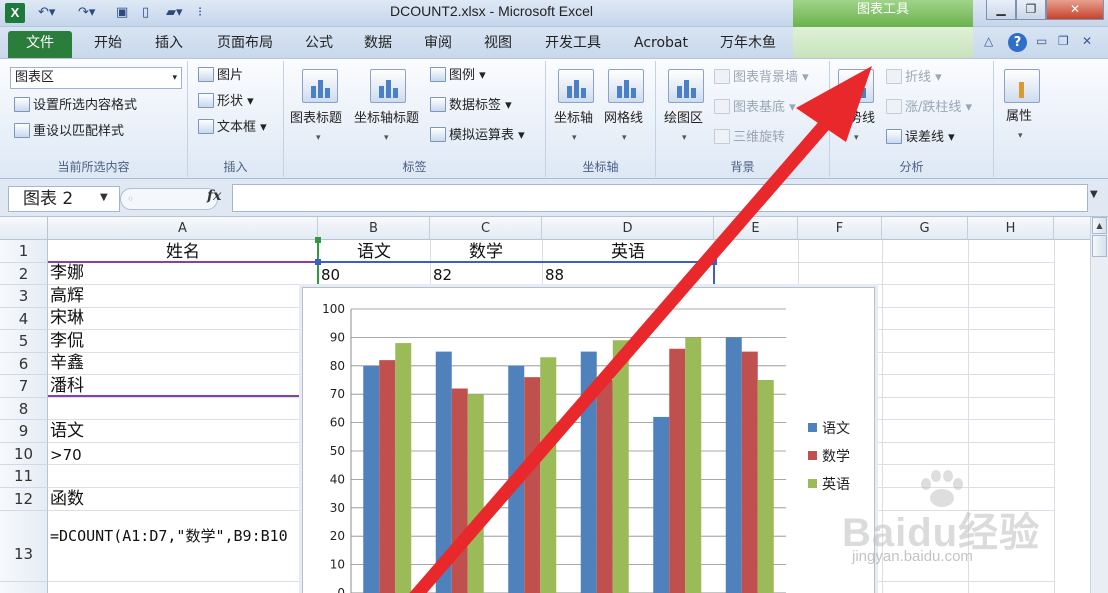 This screenshot has width=1108, height=593. What do you see at coordinates (69, 132) in the screenshot?
I see `reset-style-button: 重设以匹配样式` at bounding box center [69, 132].